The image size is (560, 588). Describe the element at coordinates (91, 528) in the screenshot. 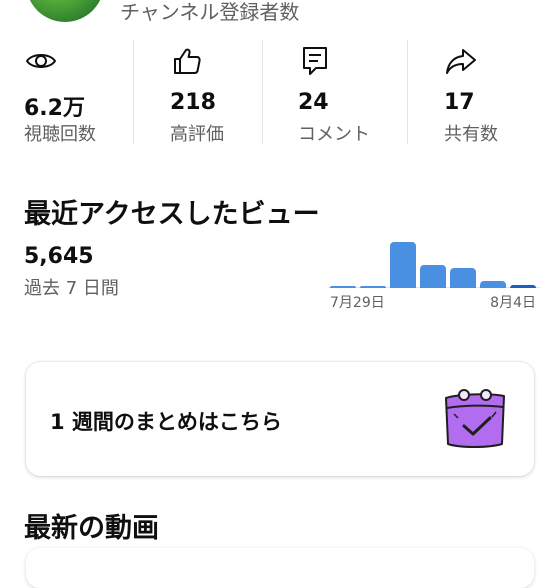

I see `latest-videos-title: 最新の動画` at that location.